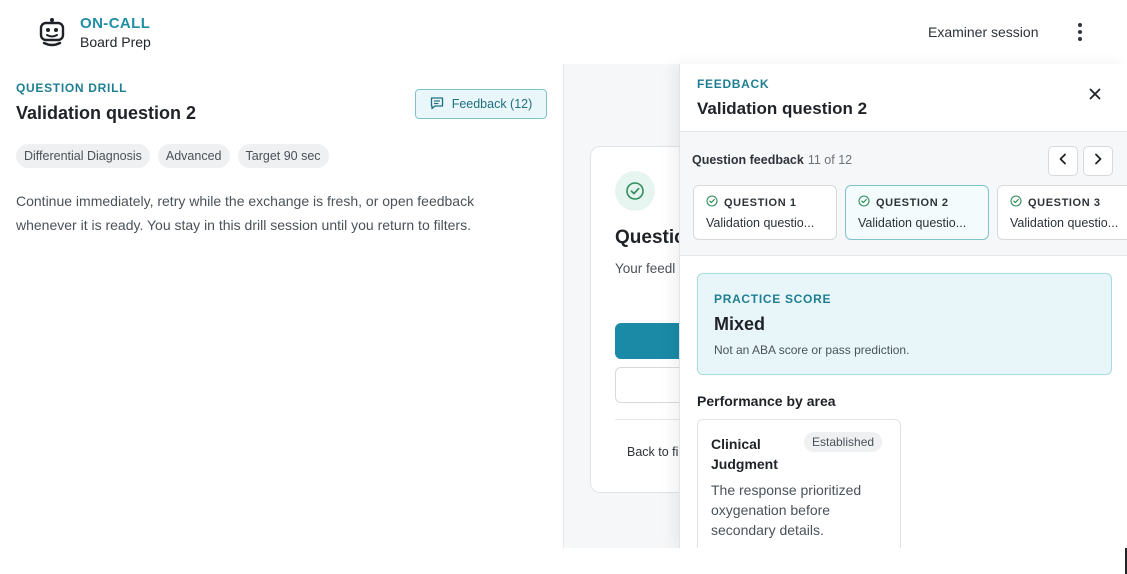  Describe the element at coordinates (115, 42) in the screenshot. I see `brand-subtitle: Board Prep` at that location.